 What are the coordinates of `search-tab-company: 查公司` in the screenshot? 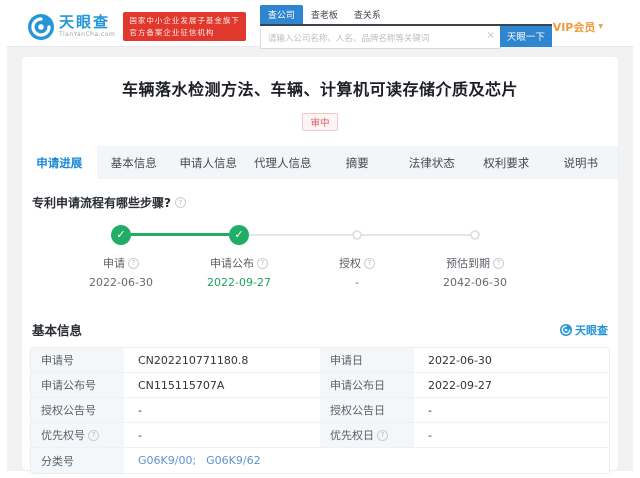 It's located at (281, 14).